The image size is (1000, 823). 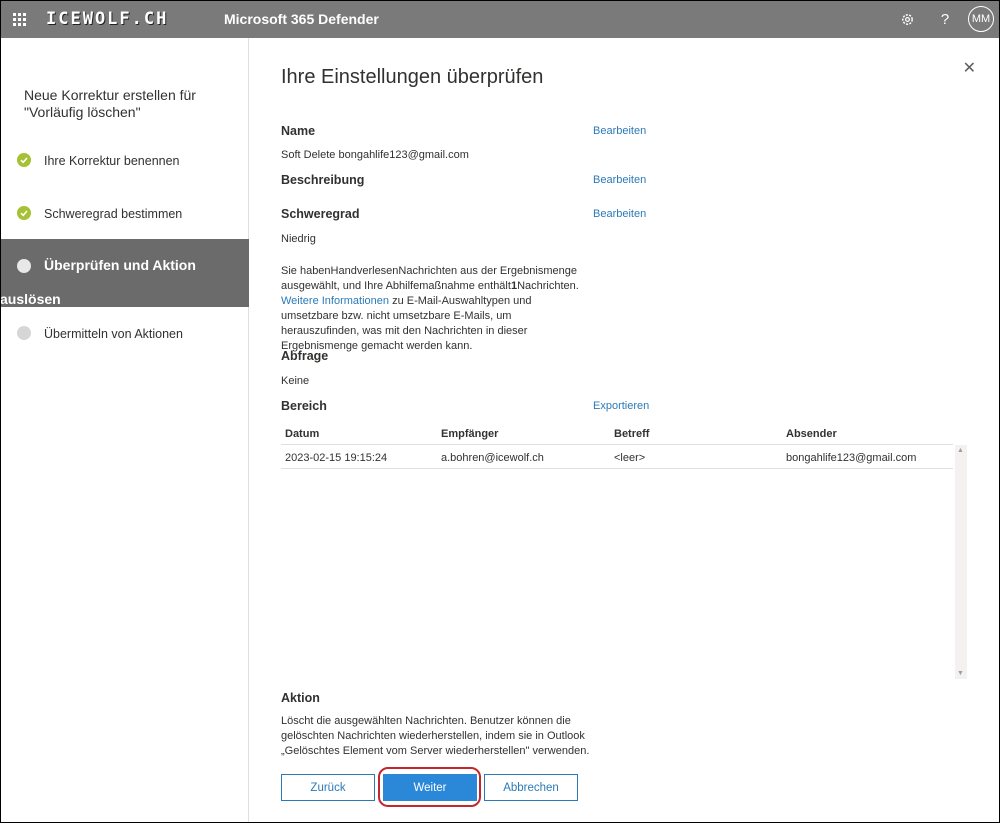 I want to click on cancel-button: Abbrechen, so click(x=531, y=787).